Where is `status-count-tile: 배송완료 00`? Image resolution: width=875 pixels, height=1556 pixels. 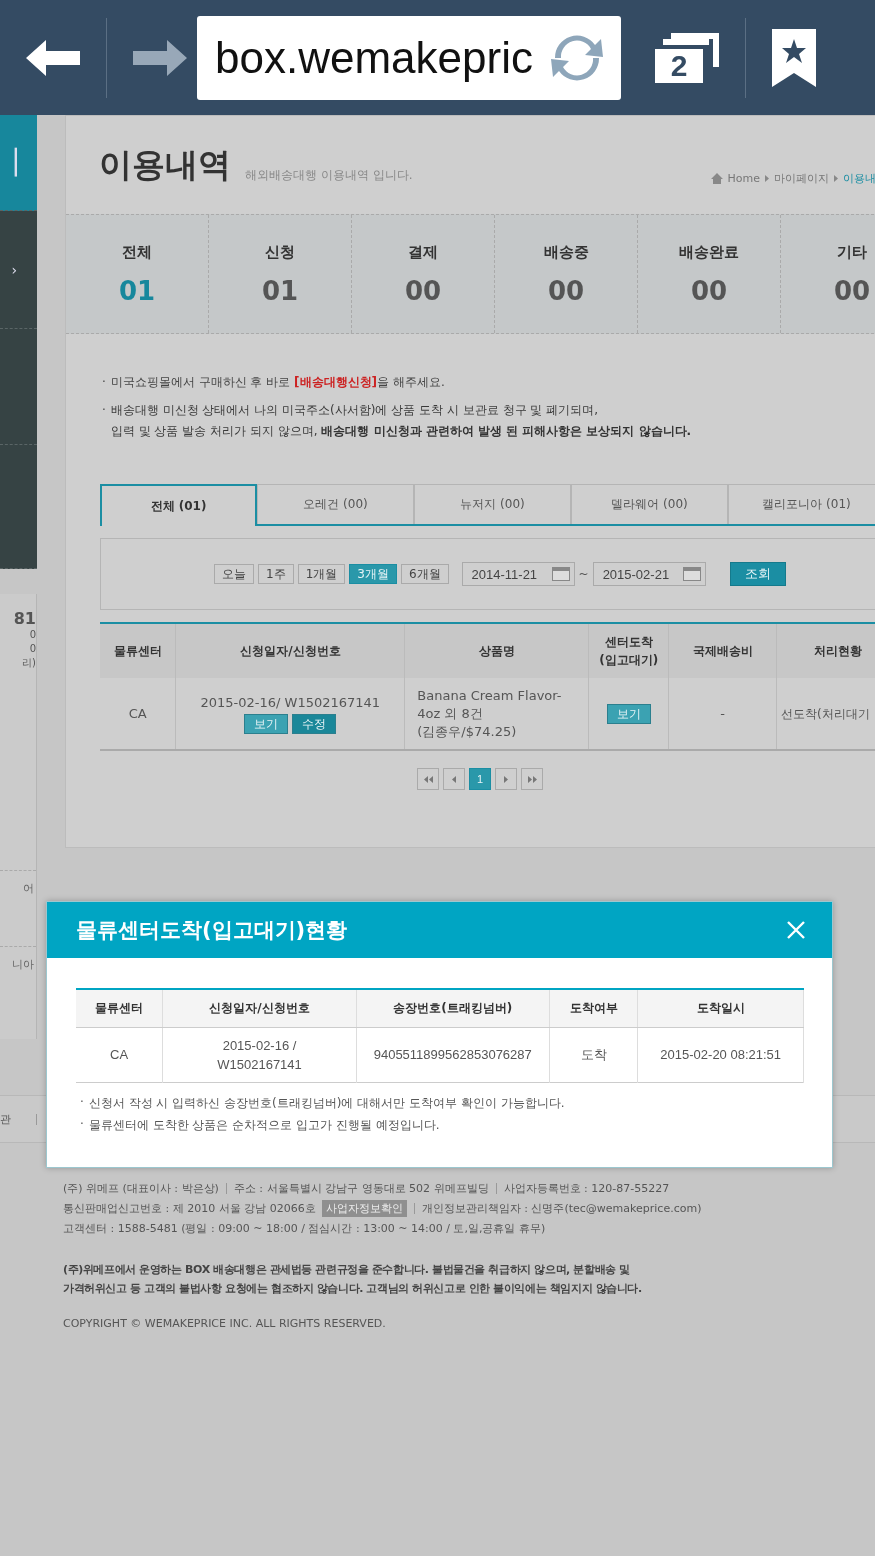 status-count-tile: 배송완료 00 is located at coordinates (709, 274).